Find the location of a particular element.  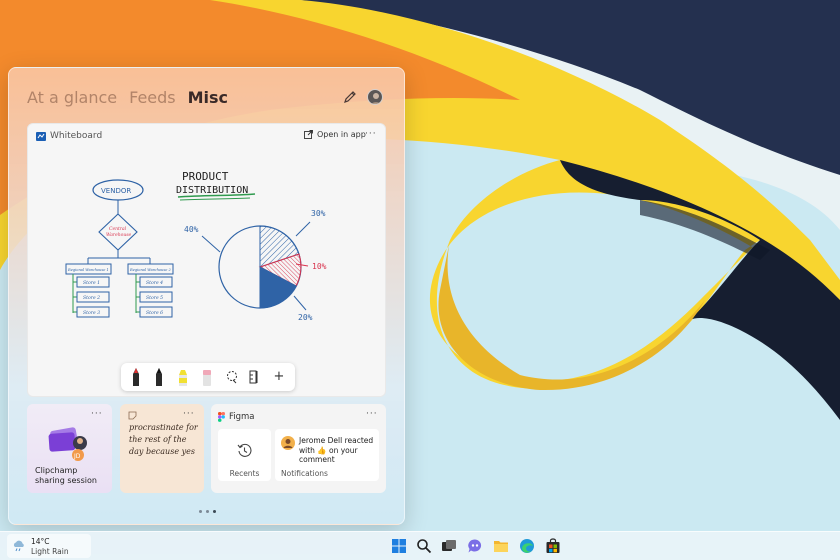

tab-at-a-glance: At a glance is located at coordinates (72, 97).